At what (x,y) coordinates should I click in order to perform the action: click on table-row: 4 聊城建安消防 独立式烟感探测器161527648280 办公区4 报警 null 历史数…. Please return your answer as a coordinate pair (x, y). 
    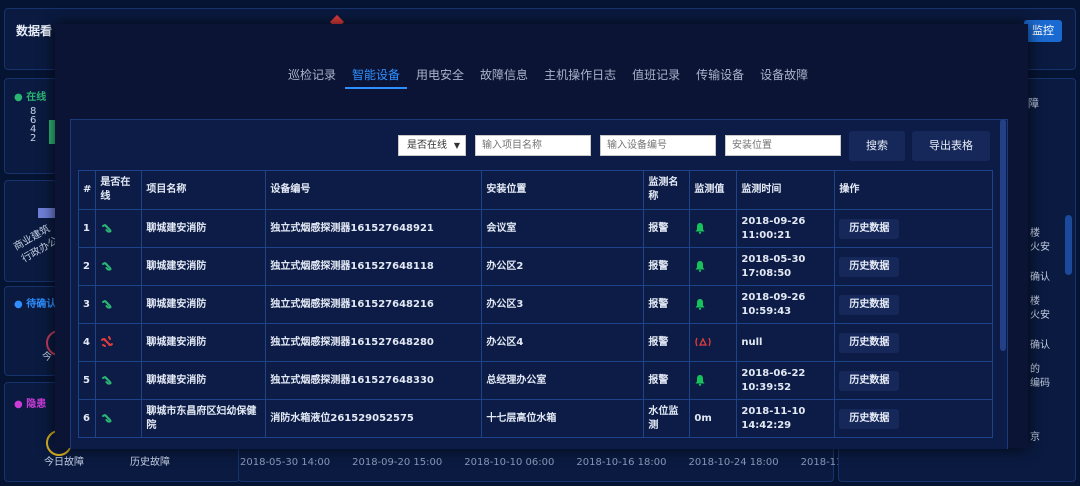
    Looking at the image, I should click on (535, 342).